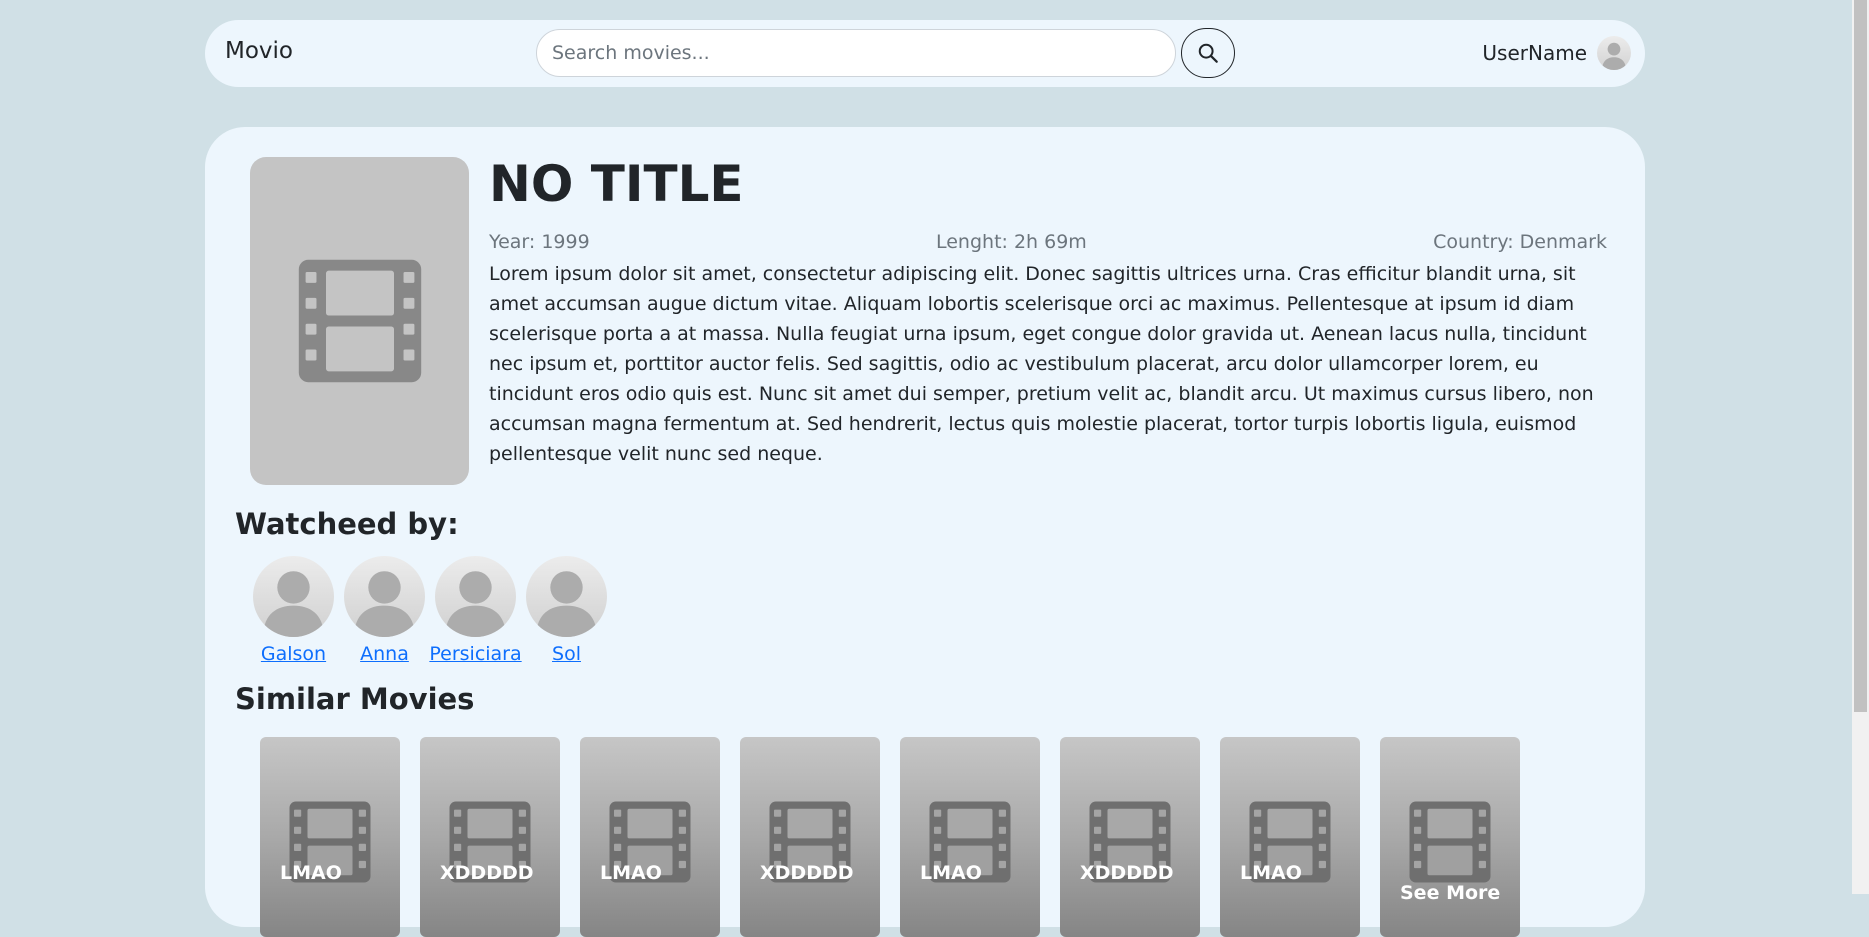 This screenshot has height=937, width=1869. I want to click on navbar: Movio UserName, so click(925, 53).